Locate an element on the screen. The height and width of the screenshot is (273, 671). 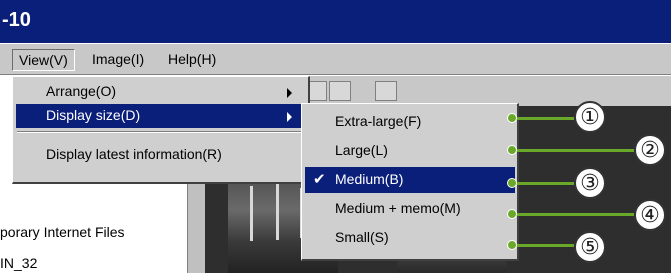
folder-item: porary Internet Files is located at coordinates (62, 232).